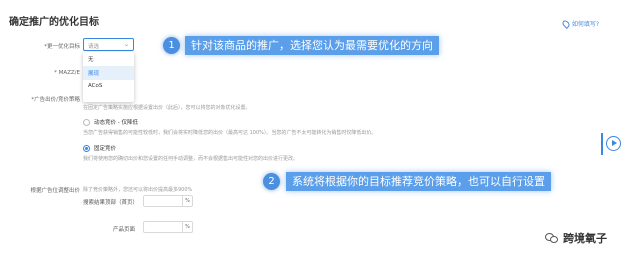 This screenshot has width=627, height=266. What do you see at coordinates (171, 45) in the screenshot?
I see `callout-badge-1: 1` at bounding box center [171, 45].